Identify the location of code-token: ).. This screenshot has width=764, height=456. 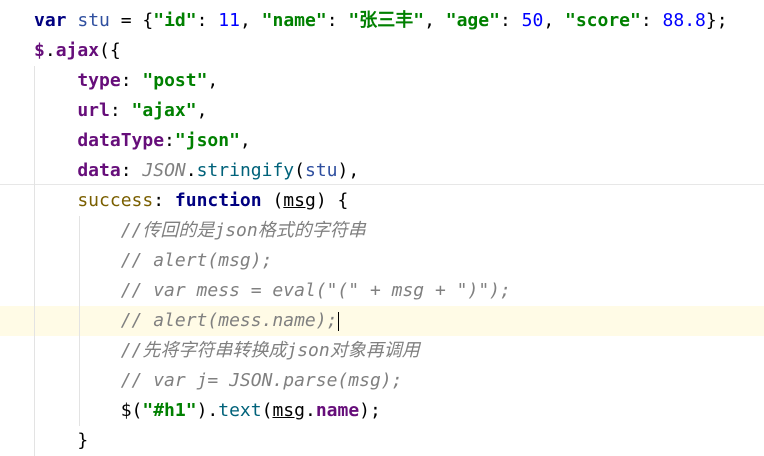
(207, 410).